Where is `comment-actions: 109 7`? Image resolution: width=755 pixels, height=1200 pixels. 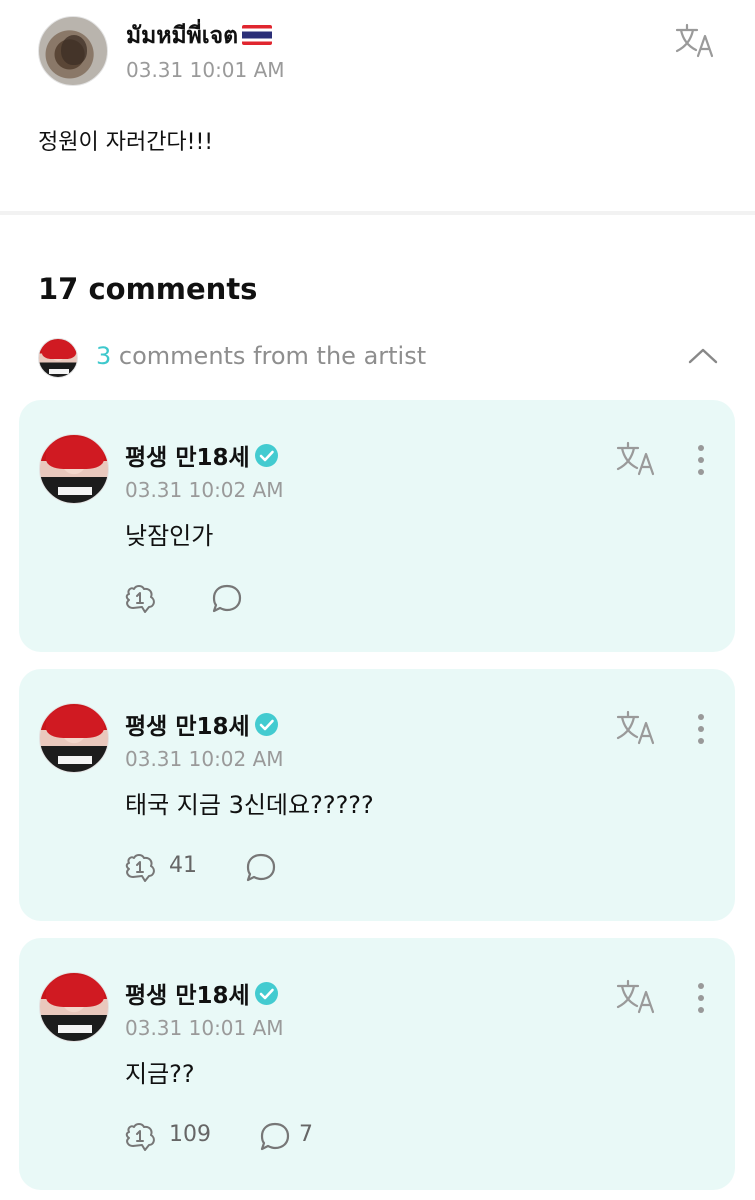 comment-actions: 109 7 is located at coordinates (323, 1136).